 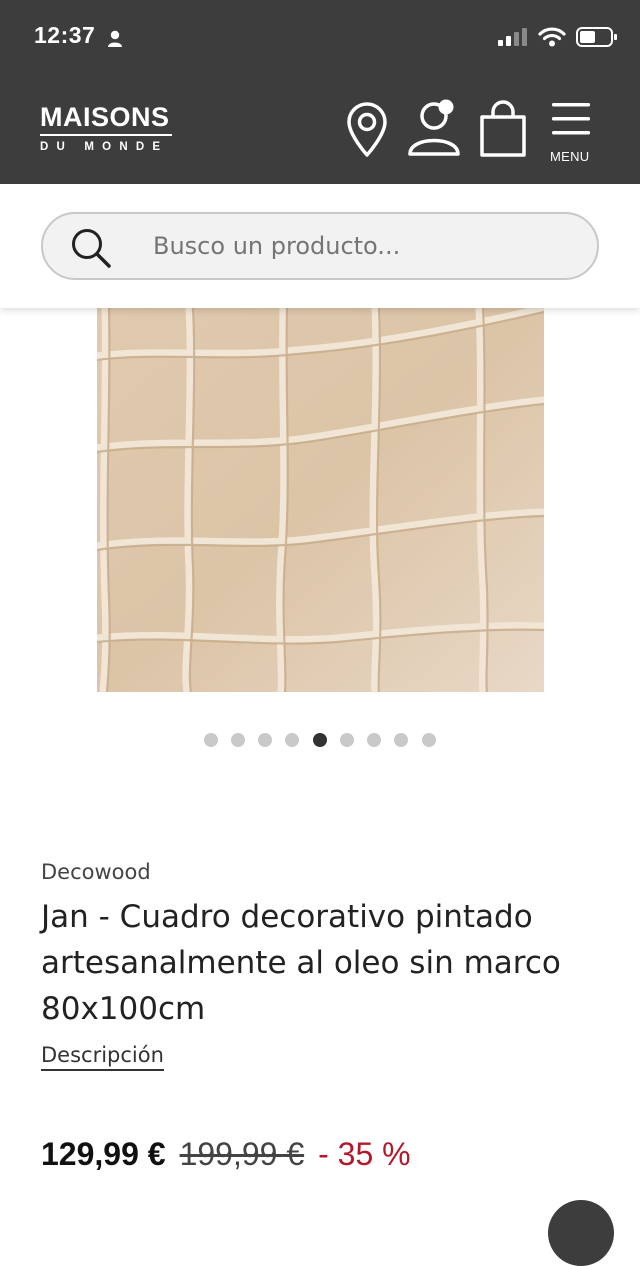 I want to click on hamburger-menu-icon, so click(x=571, y=123).